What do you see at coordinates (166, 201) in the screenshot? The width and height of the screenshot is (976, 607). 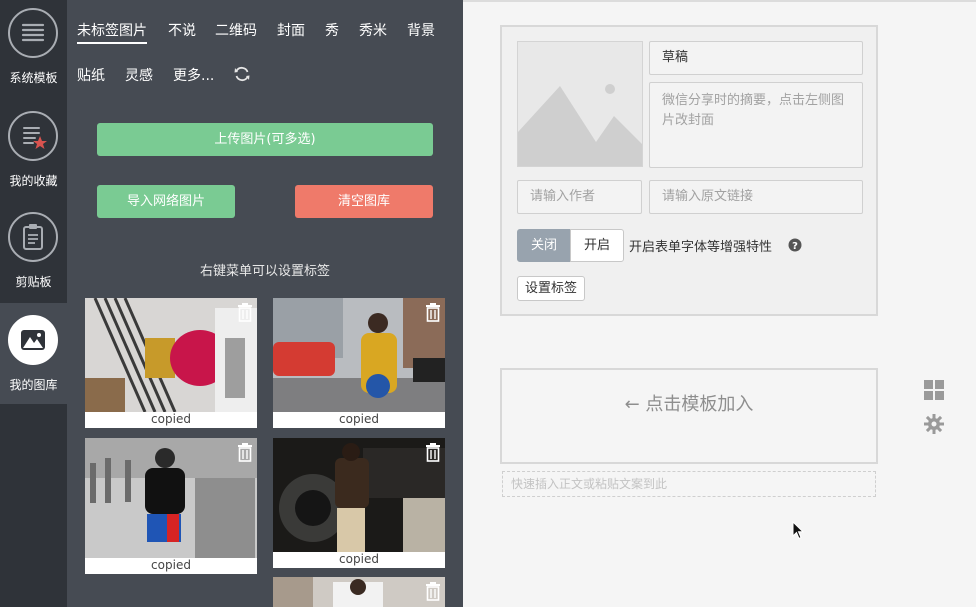 I see `import-web-image-button: 导入网络图片` at bounding box center [166, 201].